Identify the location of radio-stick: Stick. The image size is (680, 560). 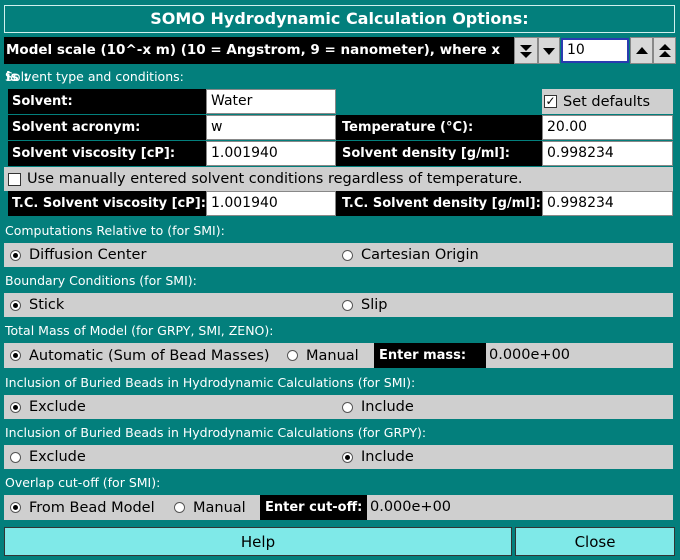
(37, 305).